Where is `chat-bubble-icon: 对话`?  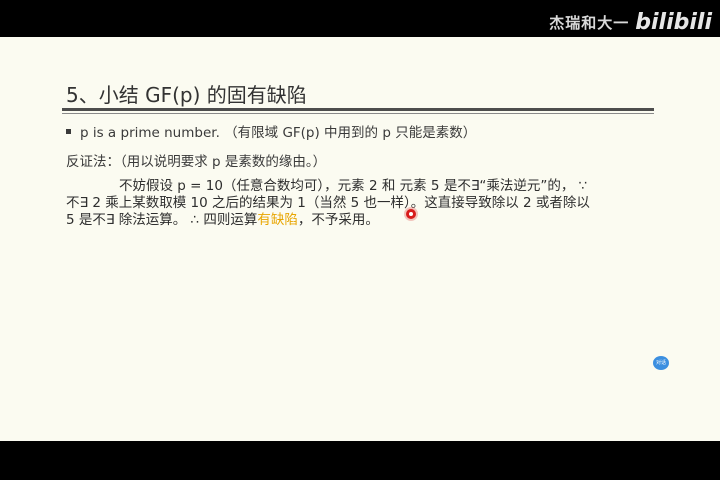 chat-bubble-icon: 对话 is located at coordinates (661, 363).